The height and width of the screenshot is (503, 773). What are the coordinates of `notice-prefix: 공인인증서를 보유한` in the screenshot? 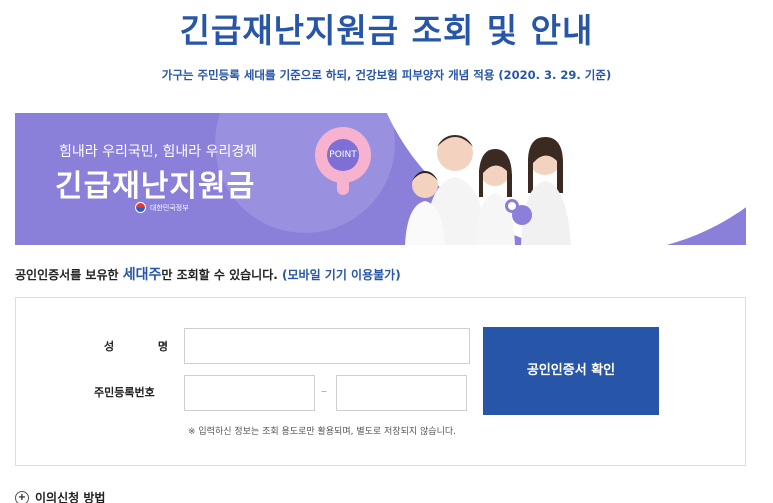 It's located at (69, 275).